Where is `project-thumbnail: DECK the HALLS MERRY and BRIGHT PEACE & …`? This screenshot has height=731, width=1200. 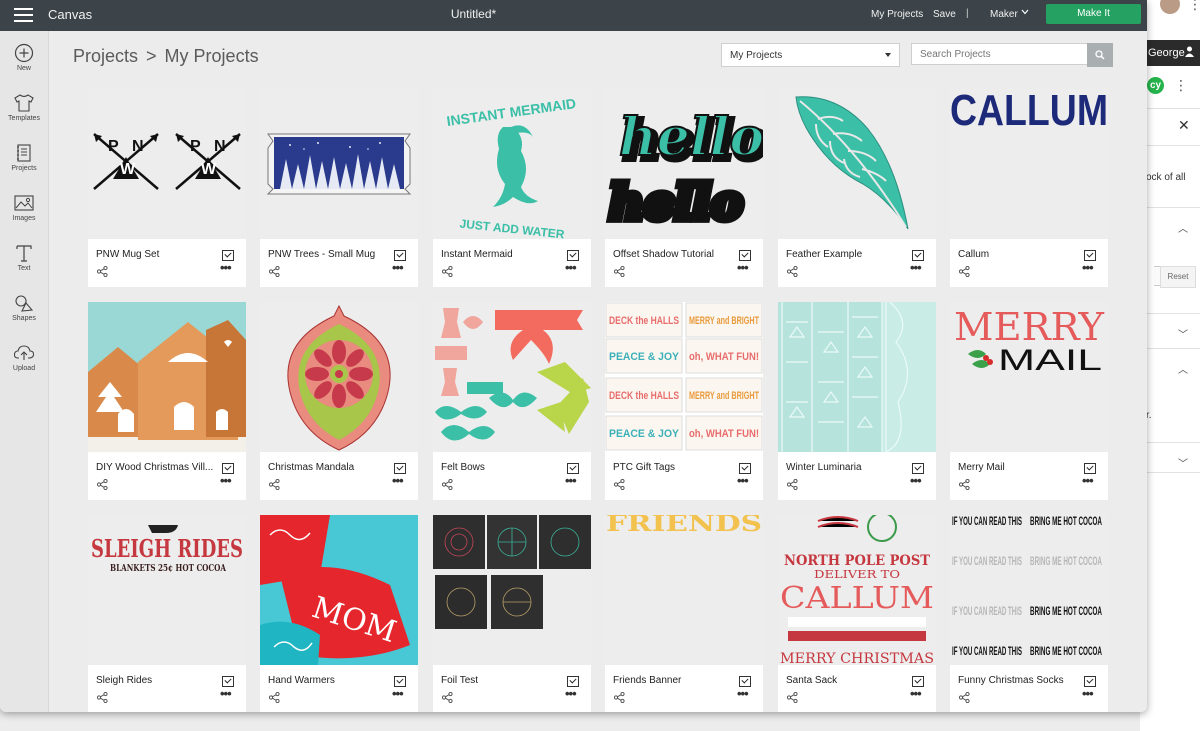 project-thumbnail: DECK the HALLS MERRY and BRIGHT PEACE & … is located at coordinates (684, 377).